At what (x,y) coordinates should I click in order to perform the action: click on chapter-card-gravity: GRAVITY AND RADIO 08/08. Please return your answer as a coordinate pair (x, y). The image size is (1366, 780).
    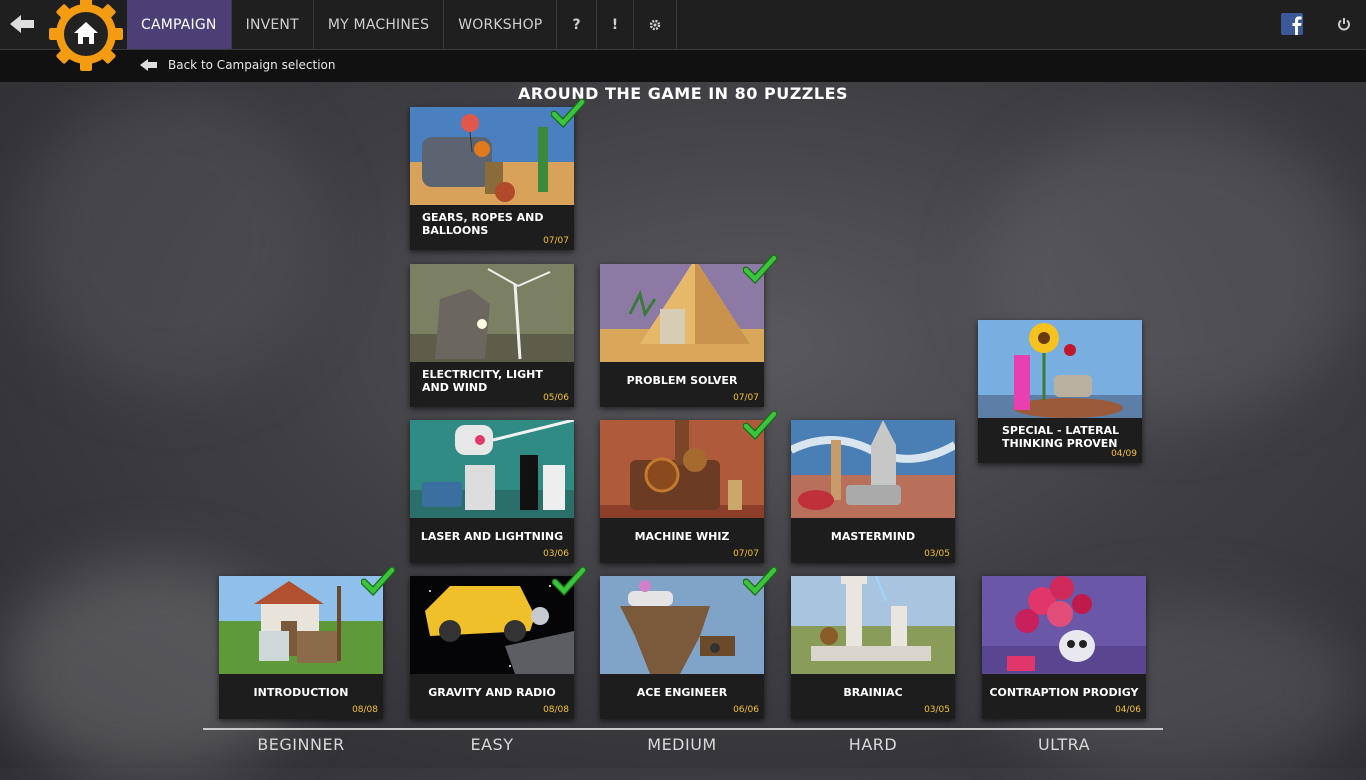
    Looking at the image, I should click on (492, 647).